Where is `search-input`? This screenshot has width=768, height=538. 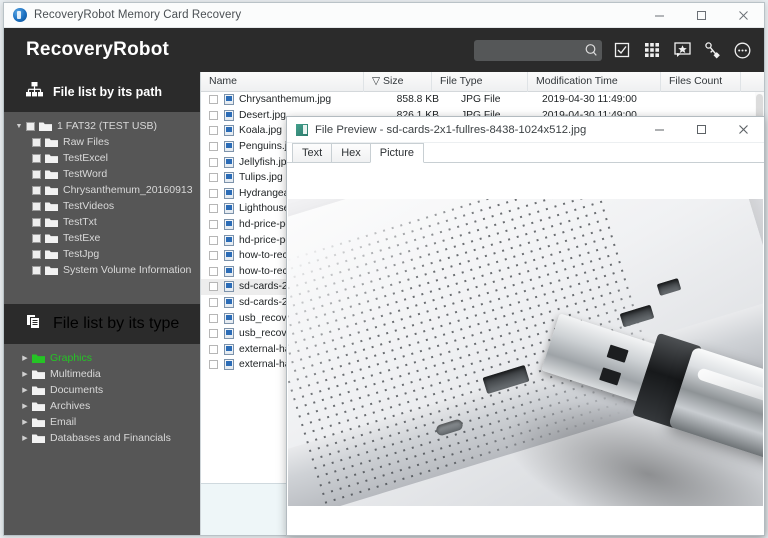
search-input is located at coordinates (533, 50).